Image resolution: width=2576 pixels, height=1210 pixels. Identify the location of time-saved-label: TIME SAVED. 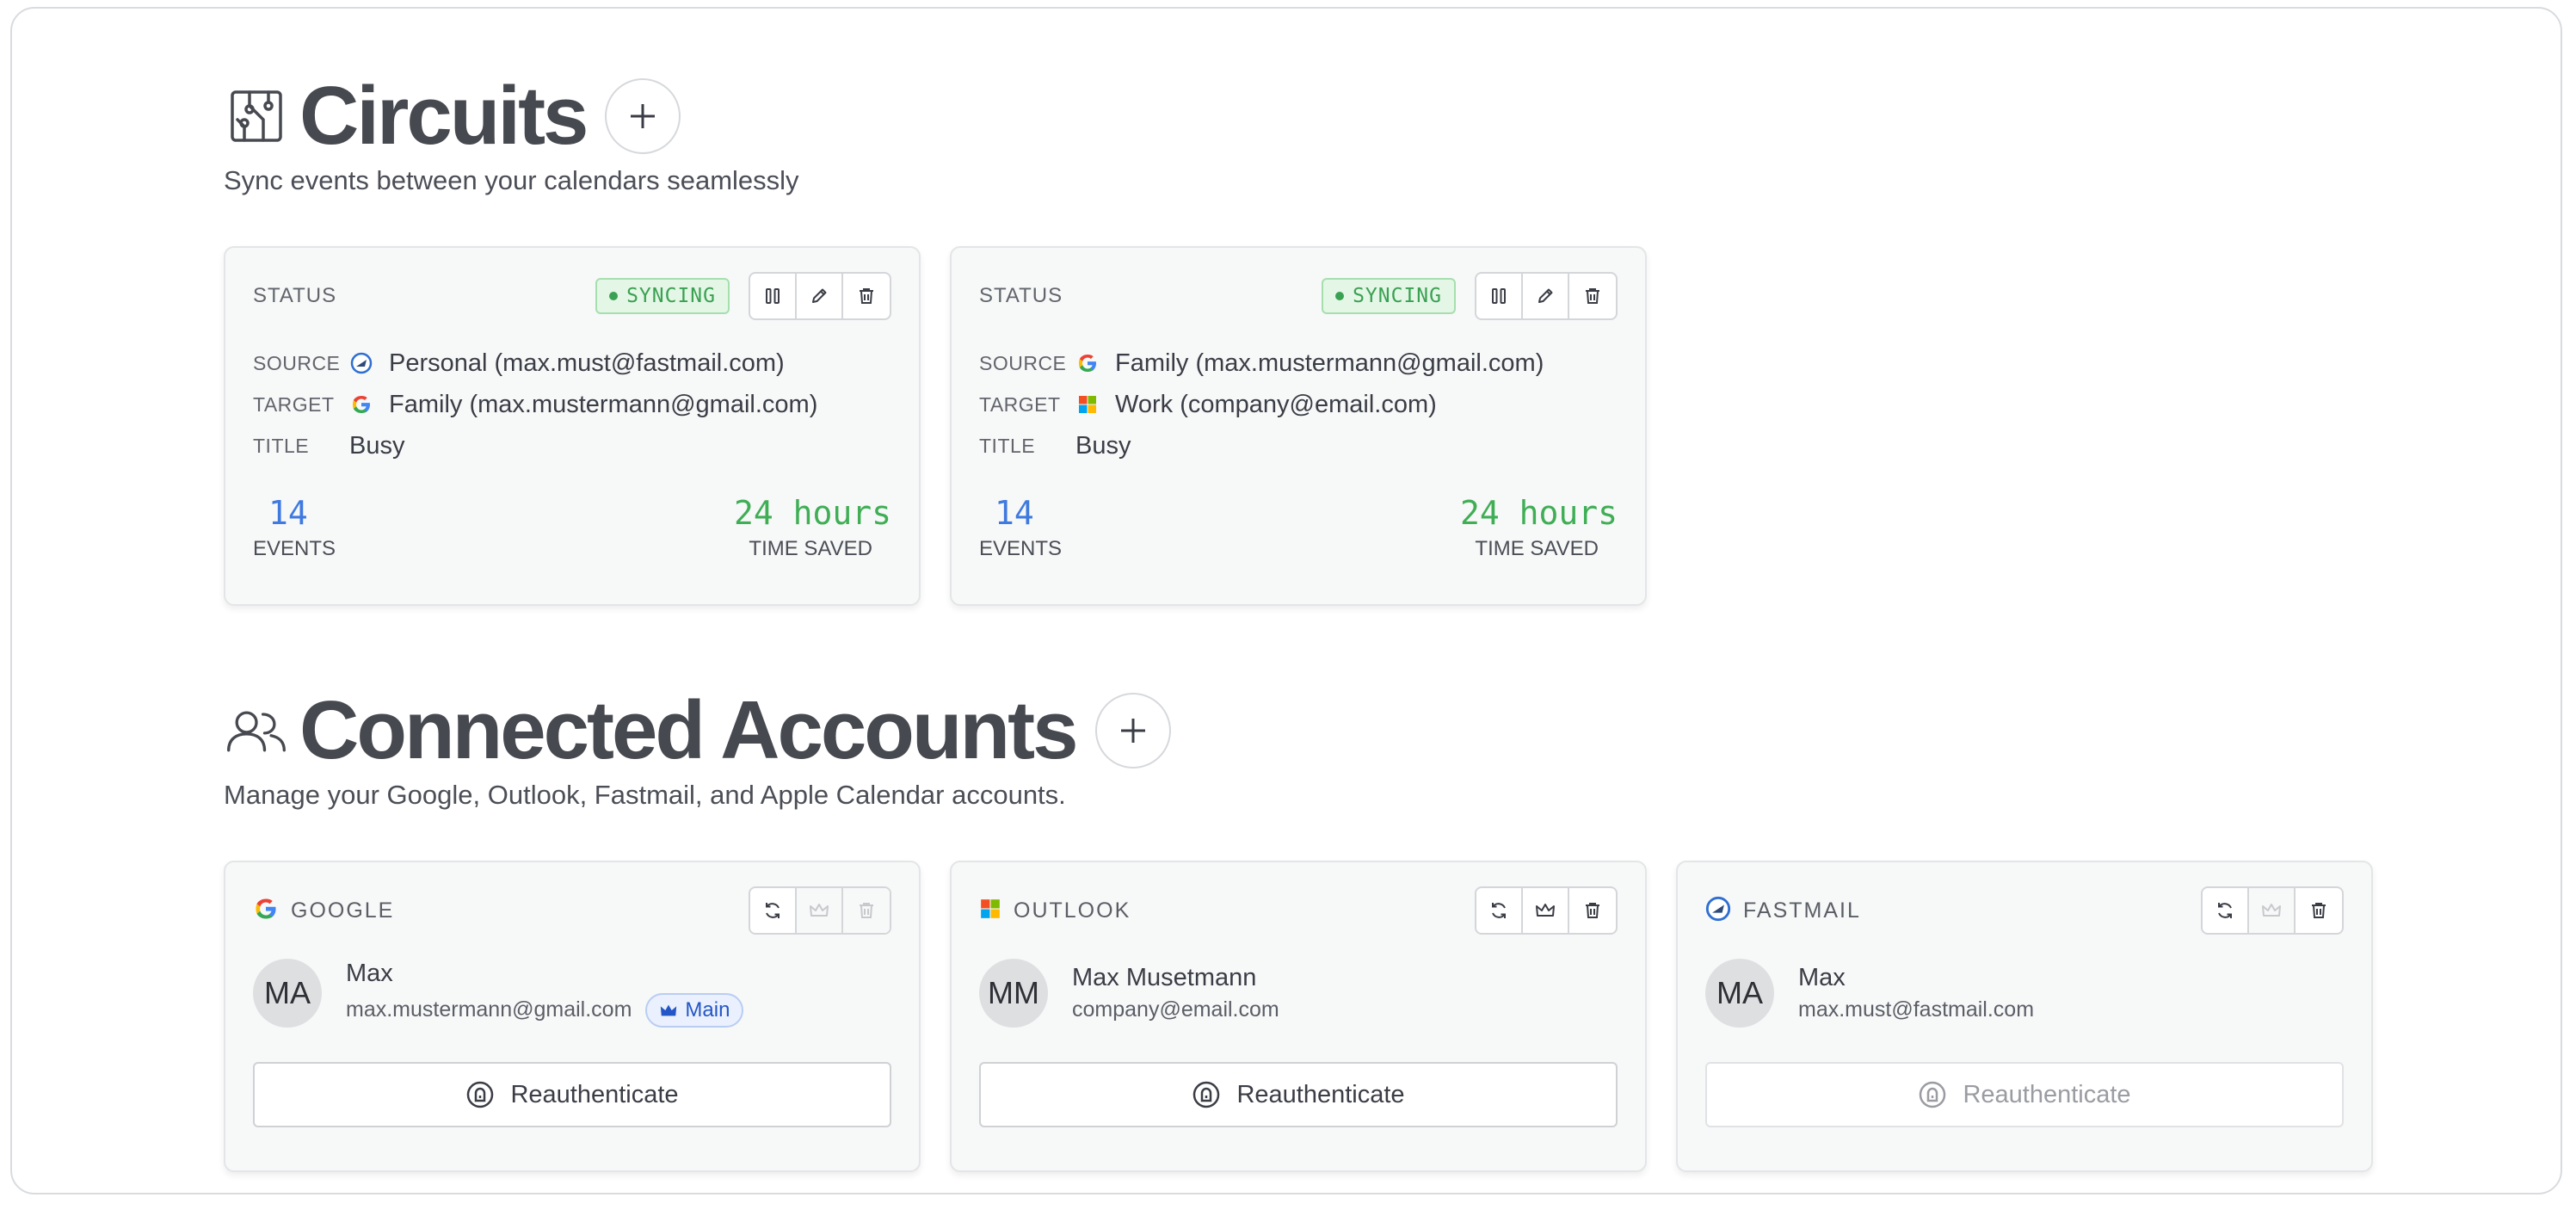
(810, 548).